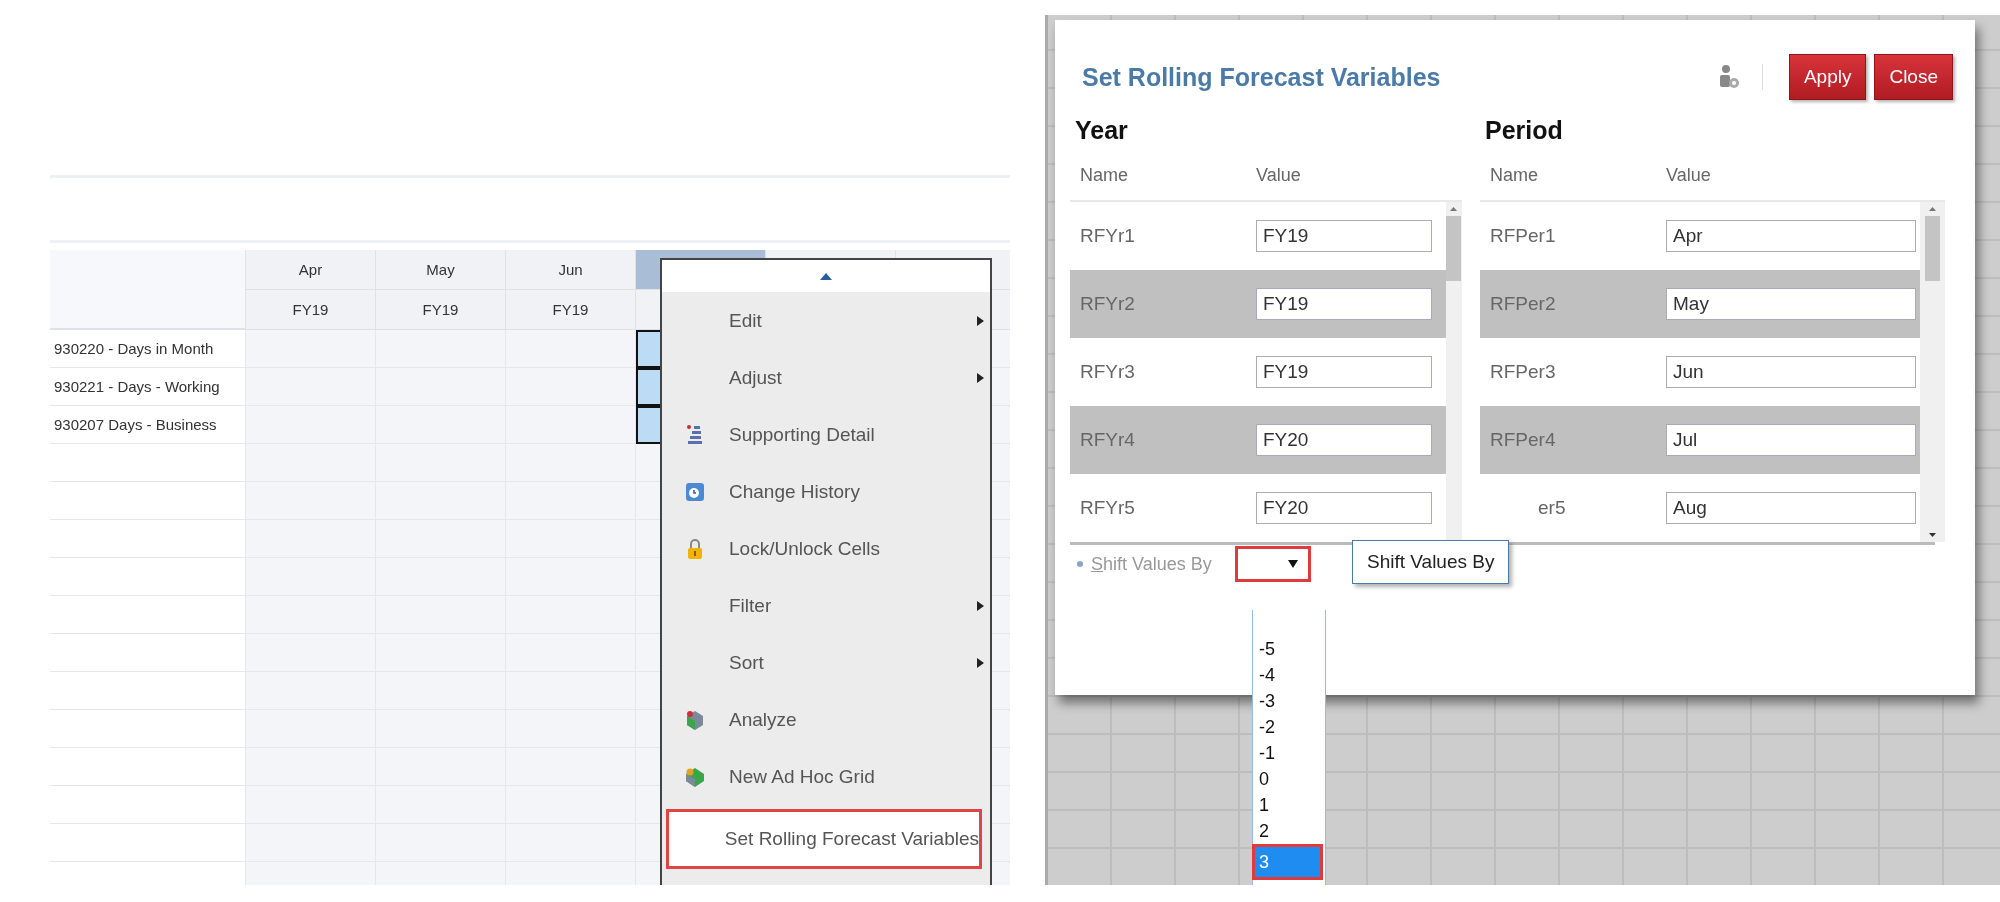  I want to click on field-label: Shift Values By, so click(1152, 564).